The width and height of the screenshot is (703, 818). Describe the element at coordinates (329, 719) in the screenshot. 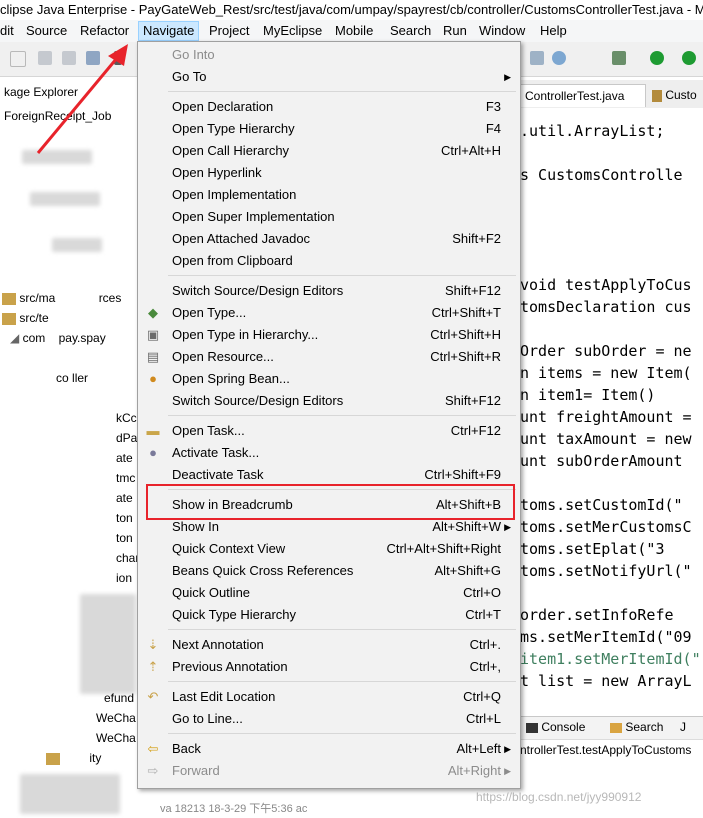

I see `menu-item-go-to-line: Go to Line... Ctrl+L` at that location.